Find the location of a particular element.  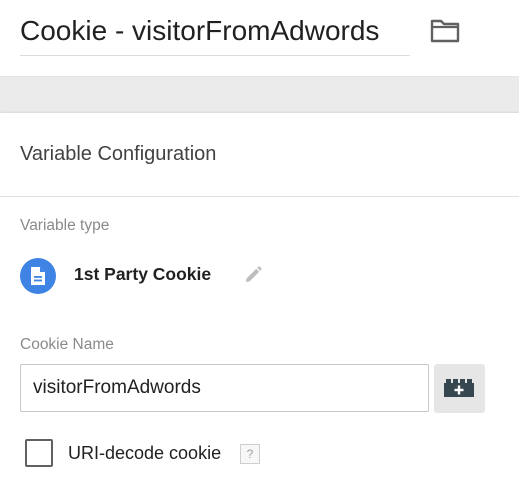

separator-band is located at coordinates (259, 95).